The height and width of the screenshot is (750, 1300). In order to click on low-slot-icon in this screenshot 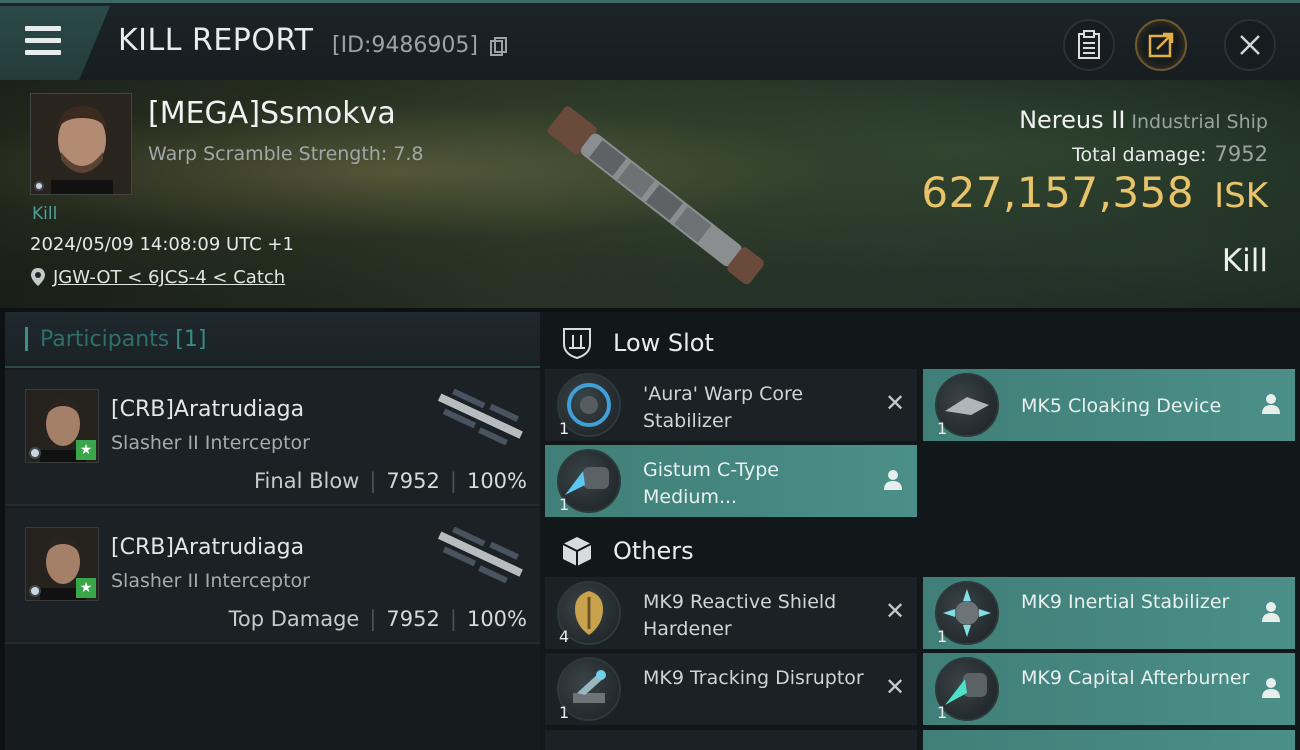, I will do `click(577, 344)`.